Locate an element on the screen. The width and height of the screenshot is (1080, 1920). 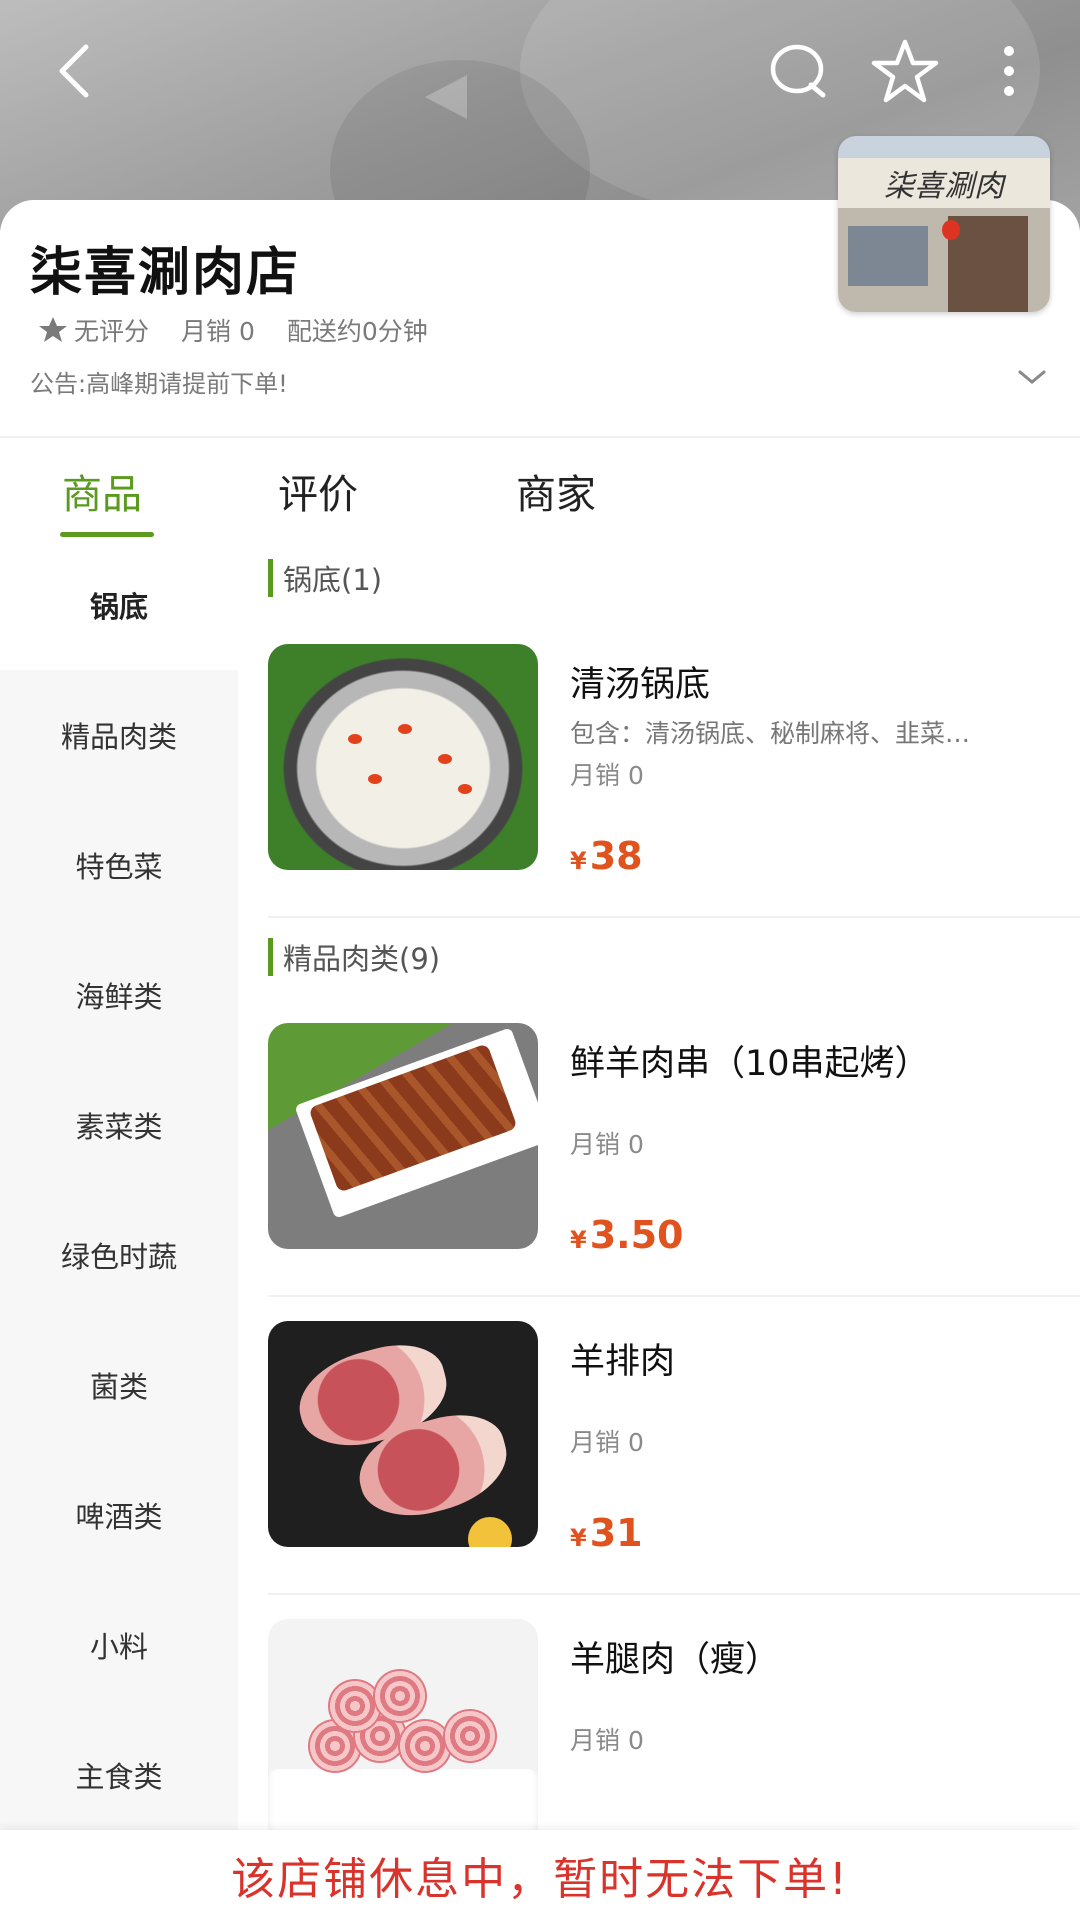
tab-products: 商品 is located at coordinates (102, 491).